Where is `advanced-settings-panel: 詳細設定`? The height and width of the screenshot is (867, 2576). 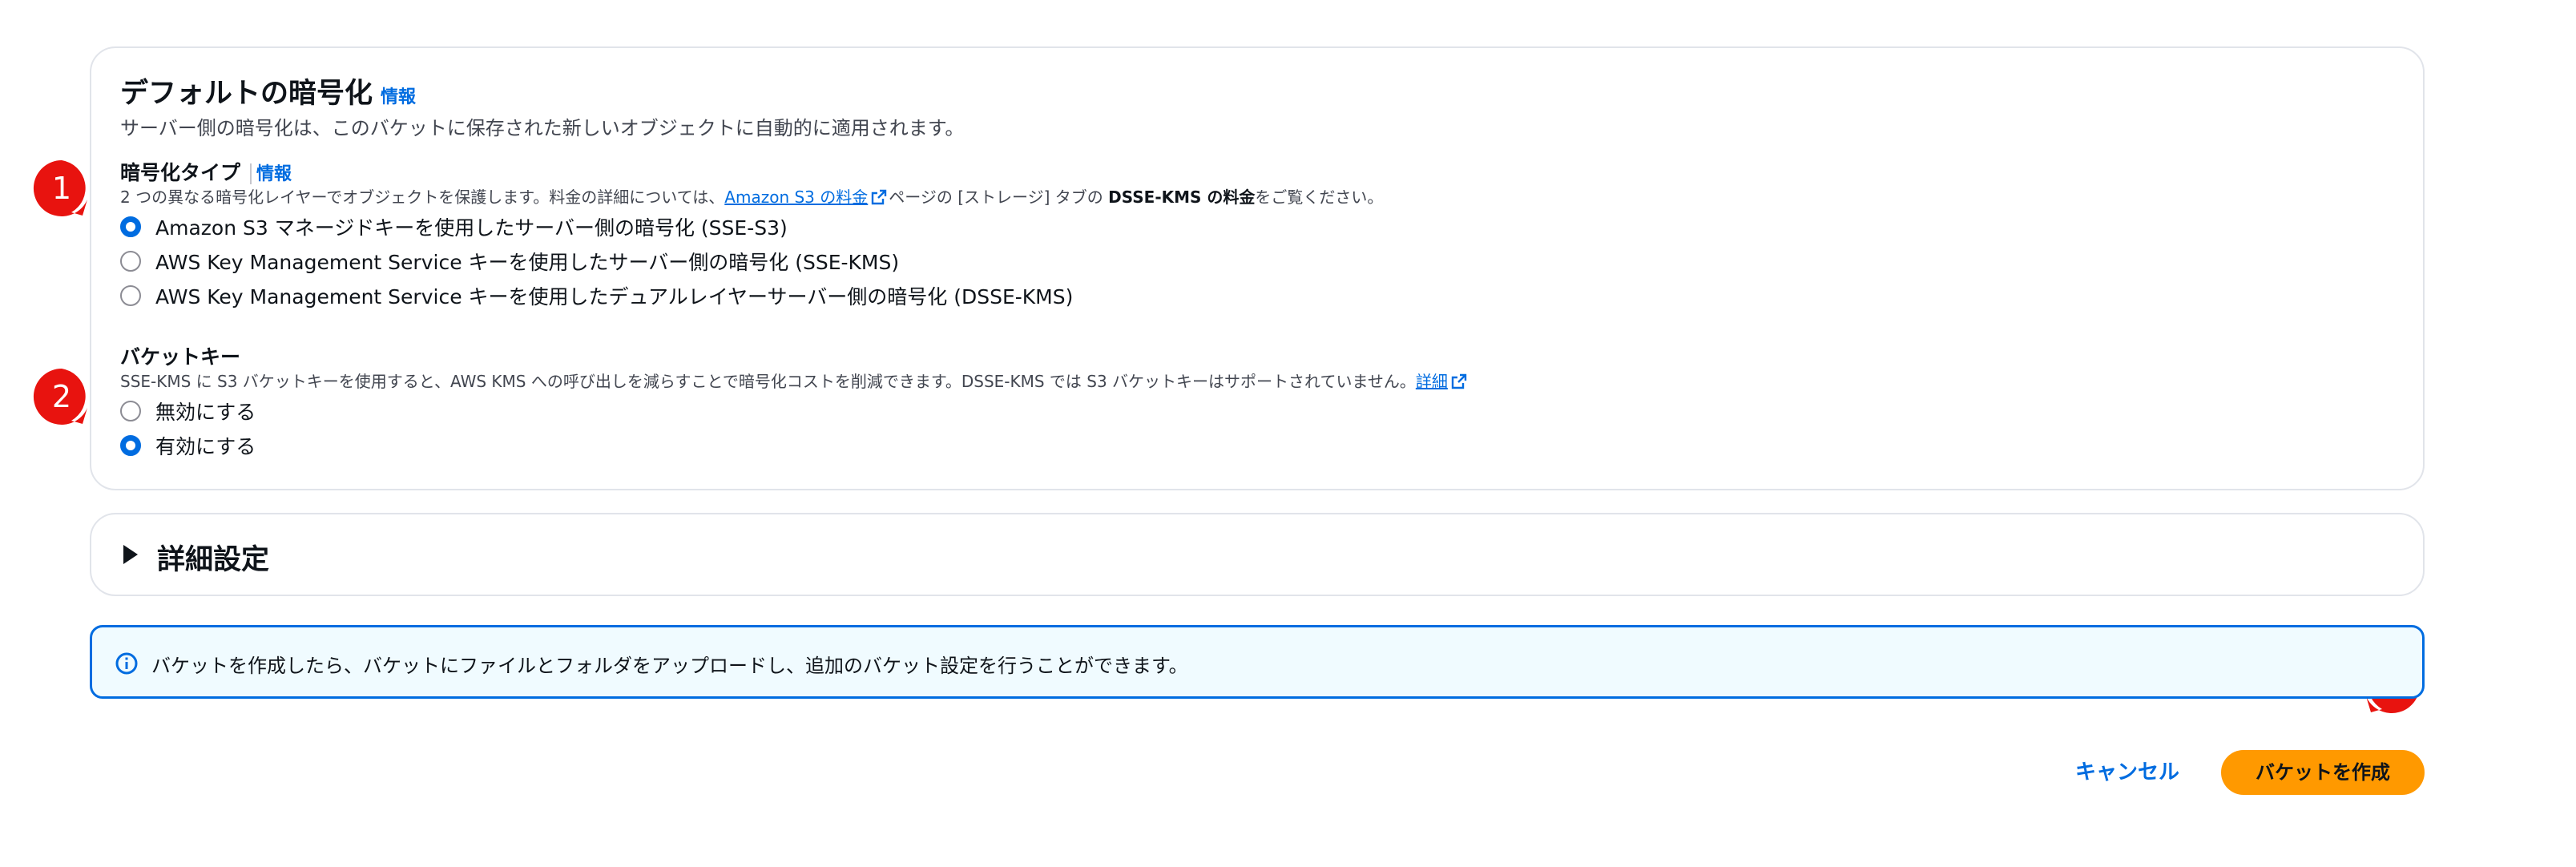 advanced-settings-panel: 詳細設定 is located at coordinates (1257, 554).